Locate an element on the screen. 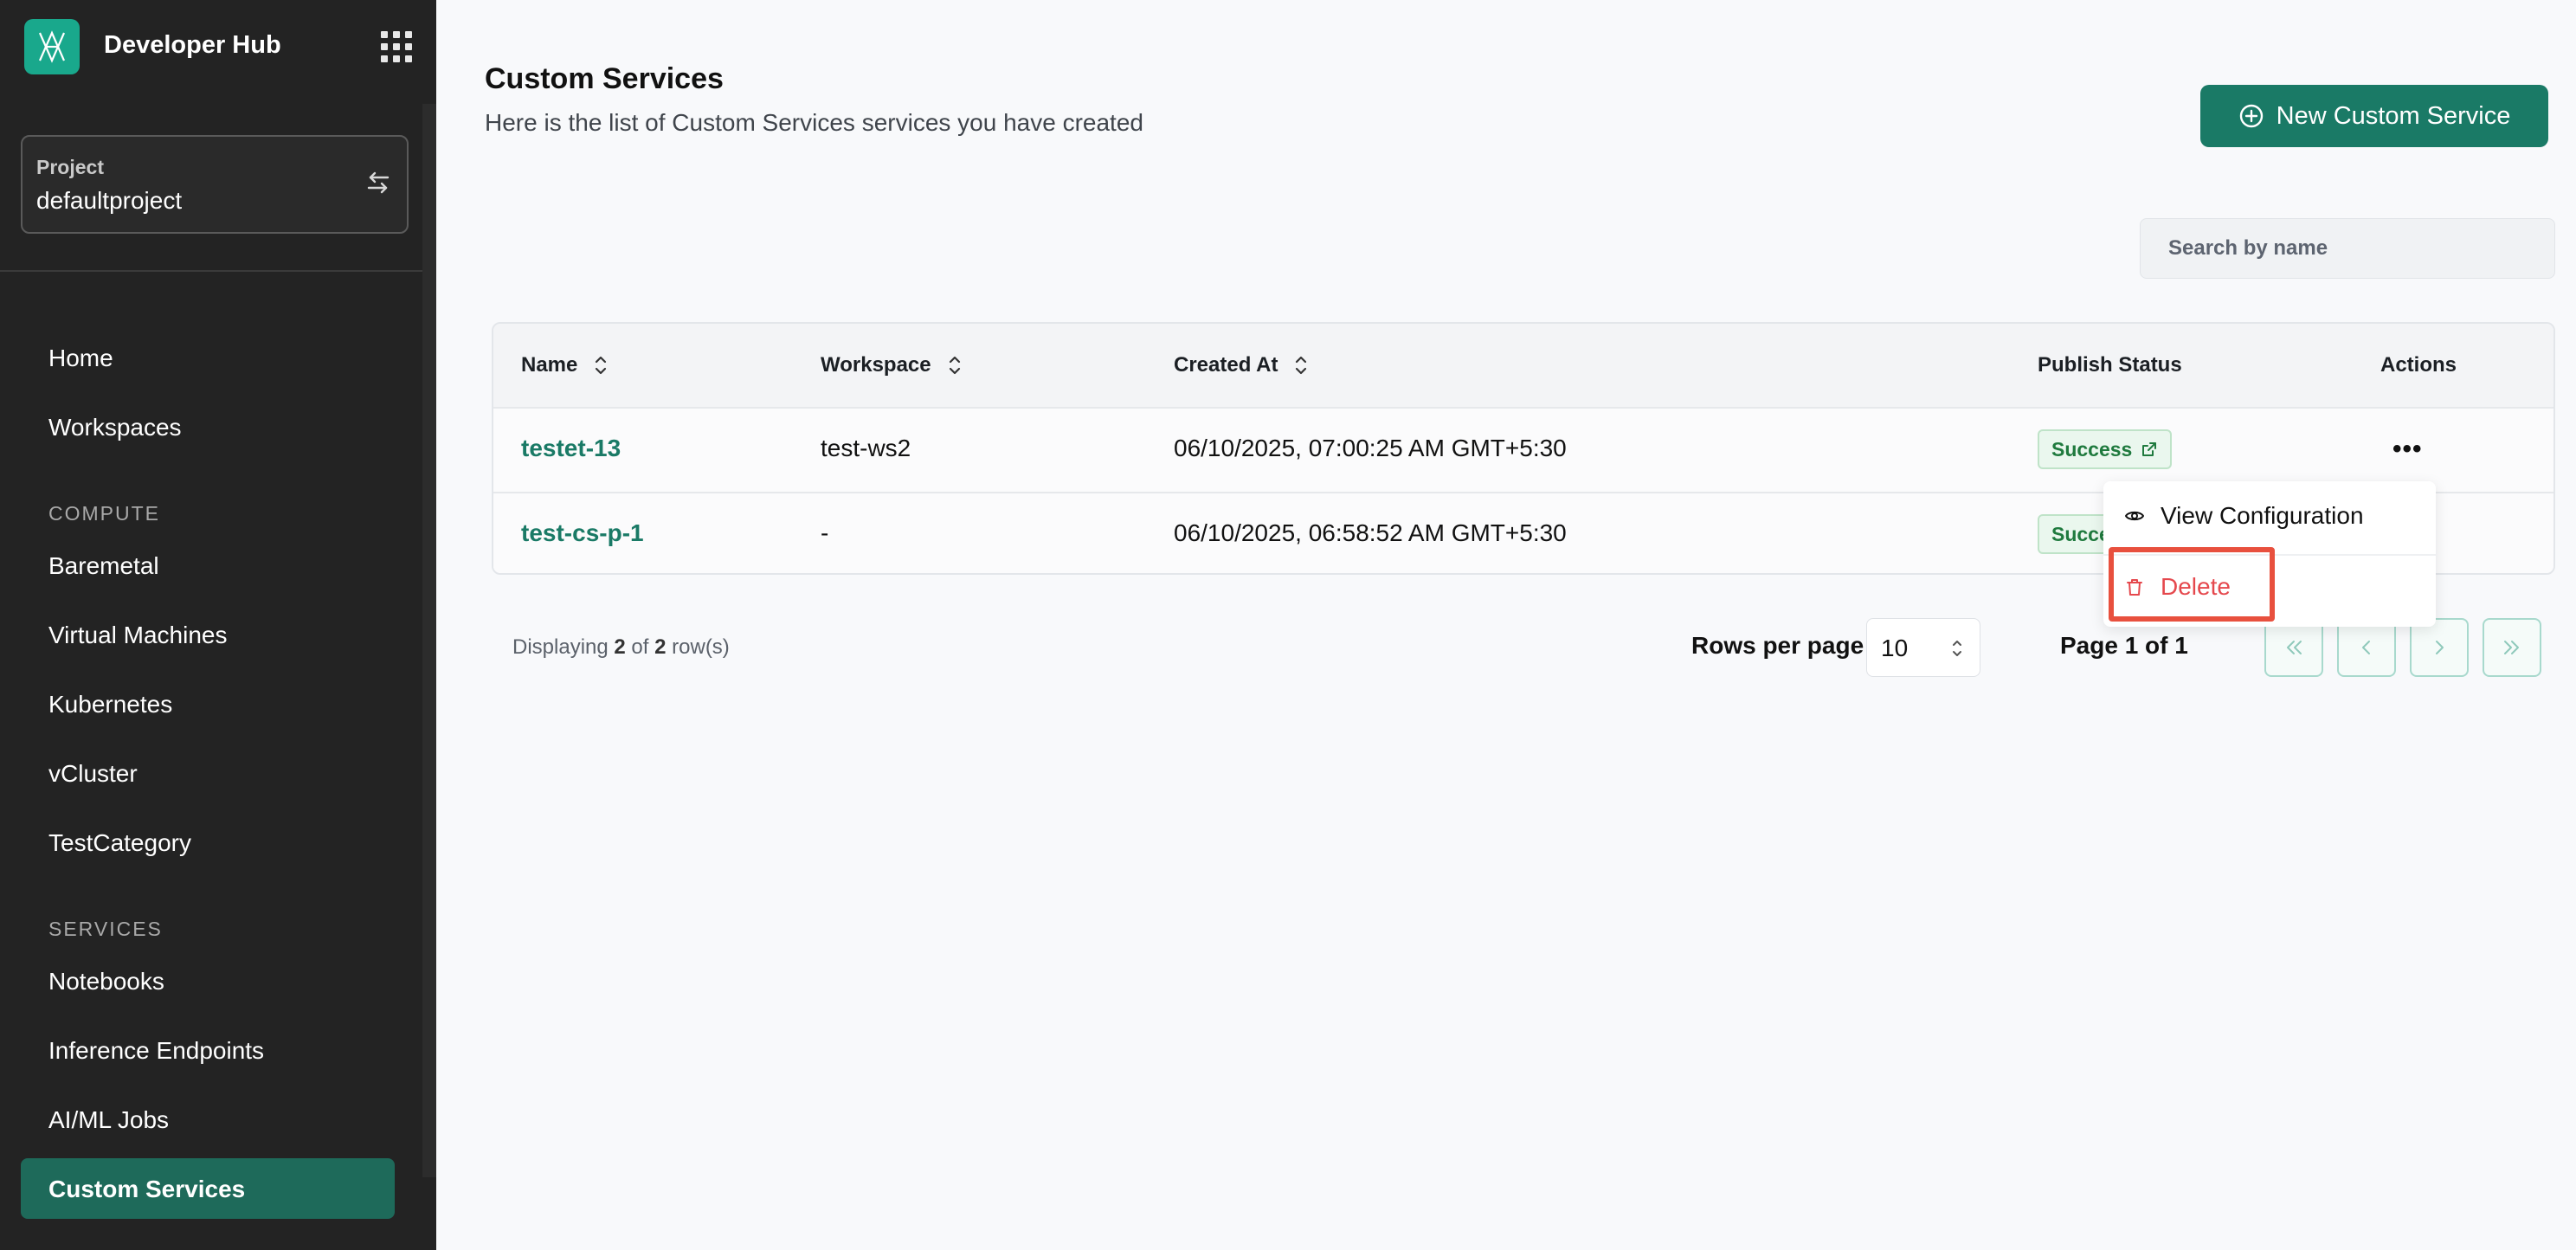 Image resolution: width=2576 pixels, height=1250 pixels. page-indicator: Page 1 of 1 is located at coordinates (2124, 645).